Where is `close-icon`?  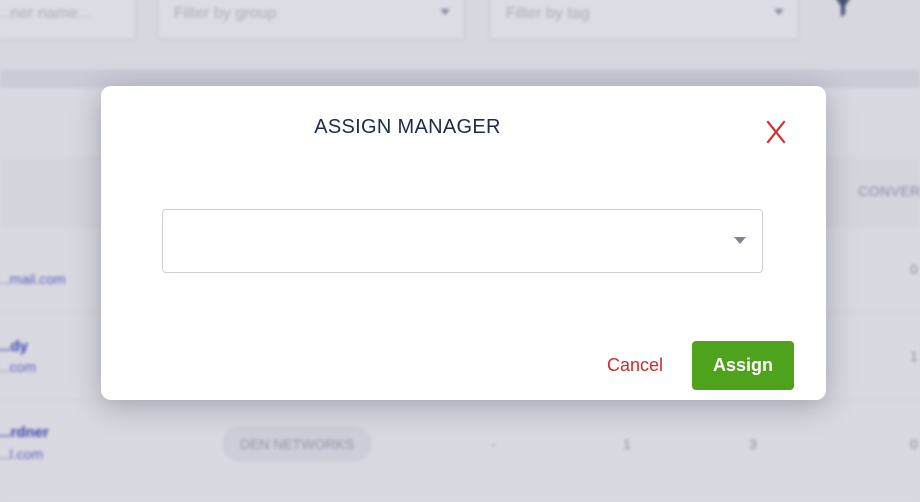
close-icon is located at coordinates (776, 132).